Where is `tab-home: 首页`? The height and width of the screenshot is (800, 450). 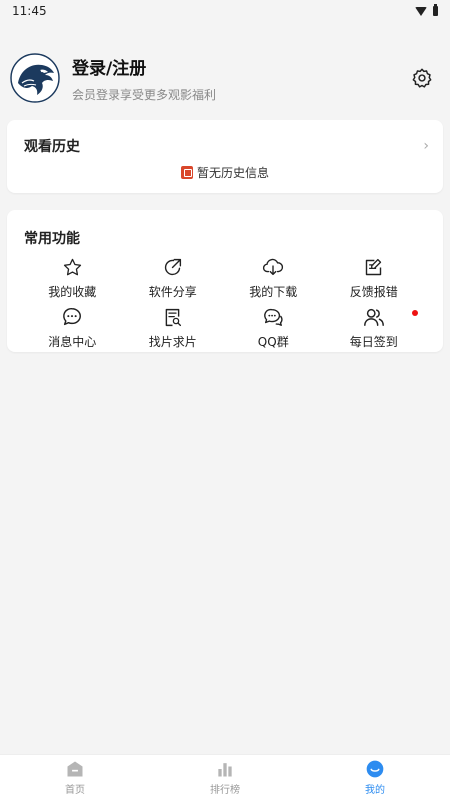
tab-home: 首页 is located at coordinates (75, 777).